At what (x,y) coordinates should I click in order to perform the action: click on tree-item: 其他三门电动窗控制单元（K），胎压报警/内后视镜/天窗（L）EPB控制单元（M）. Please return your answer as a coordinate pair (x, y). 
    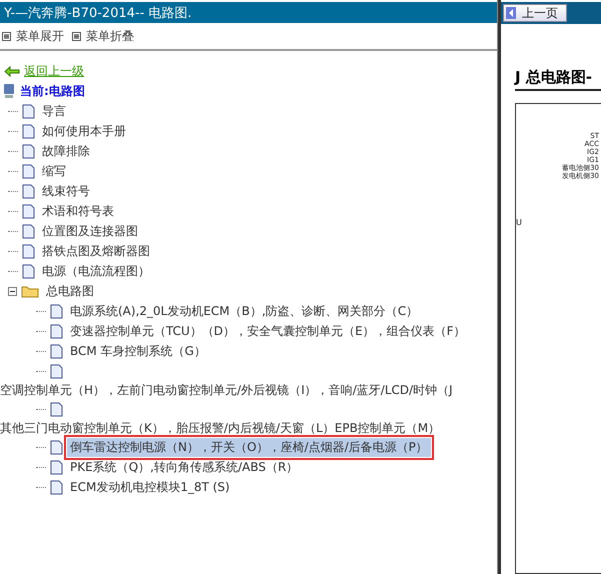
    Looking at the image, I should click on (248, 428).